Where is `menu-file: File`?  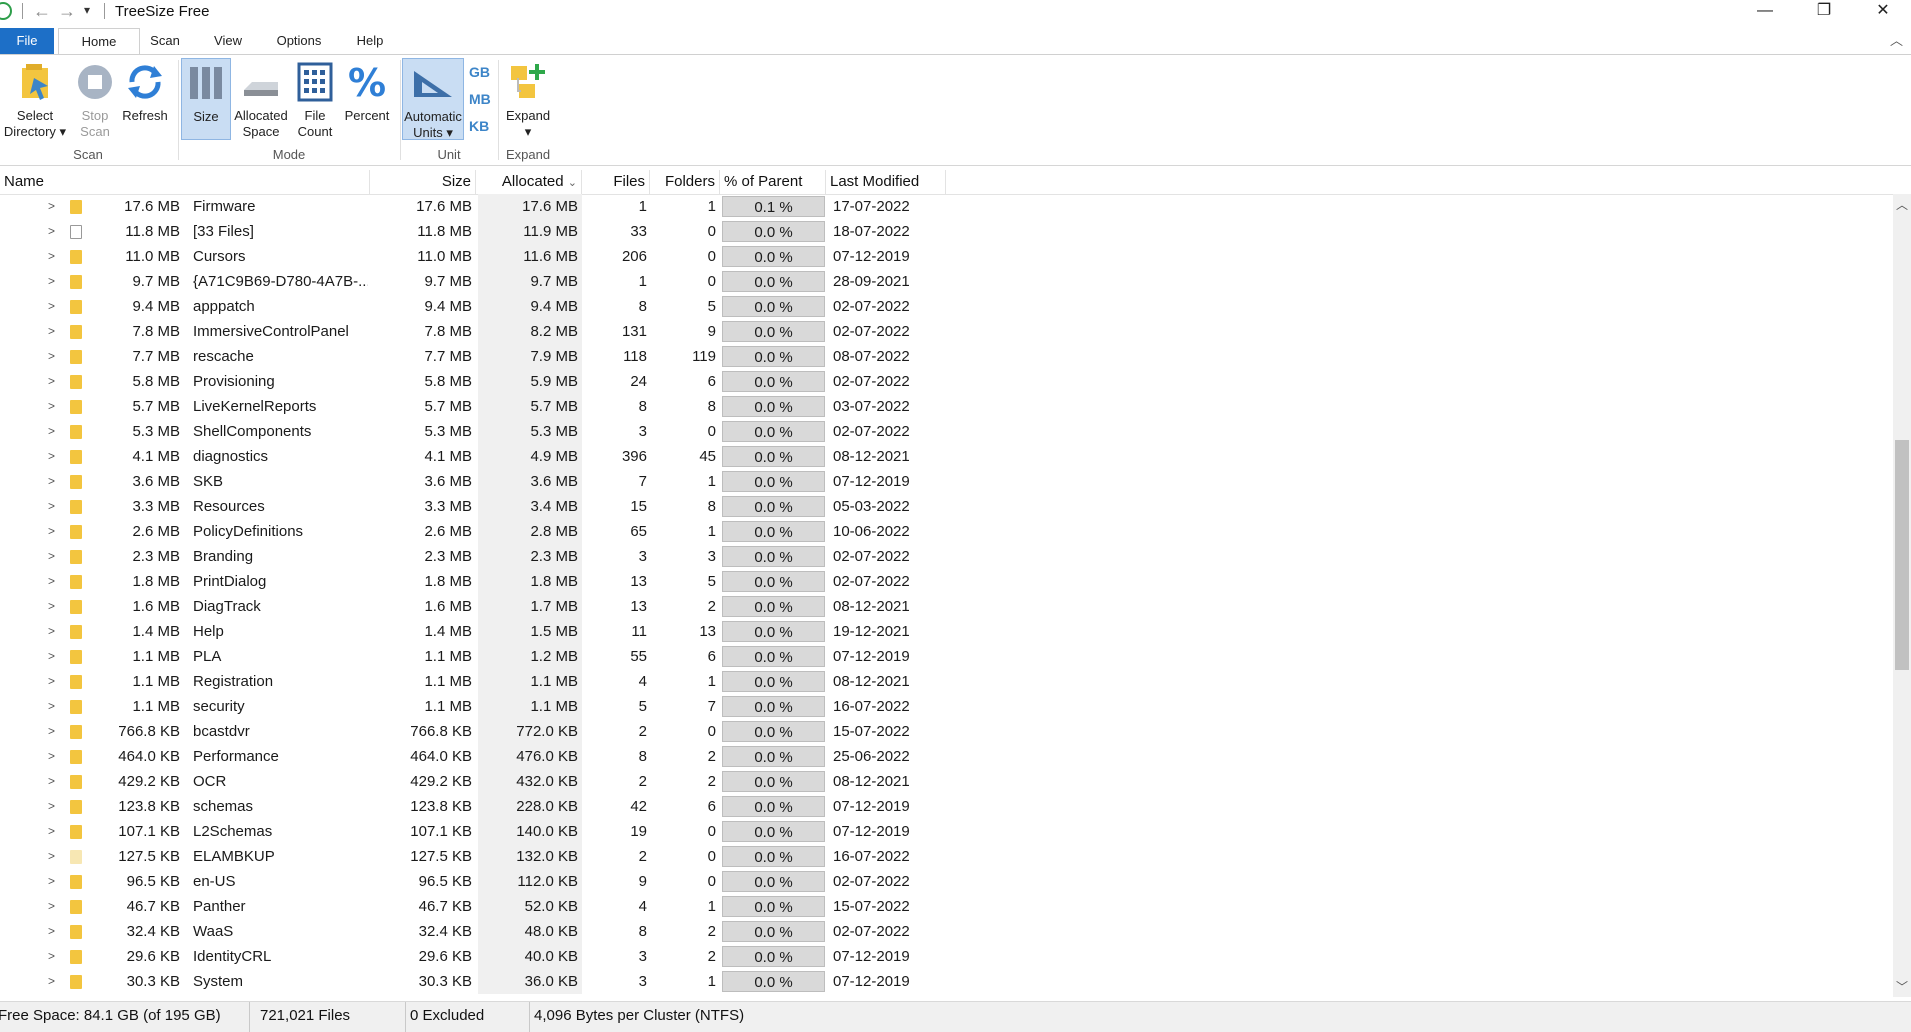 menu-file: File is located at coordinates (27, 41).